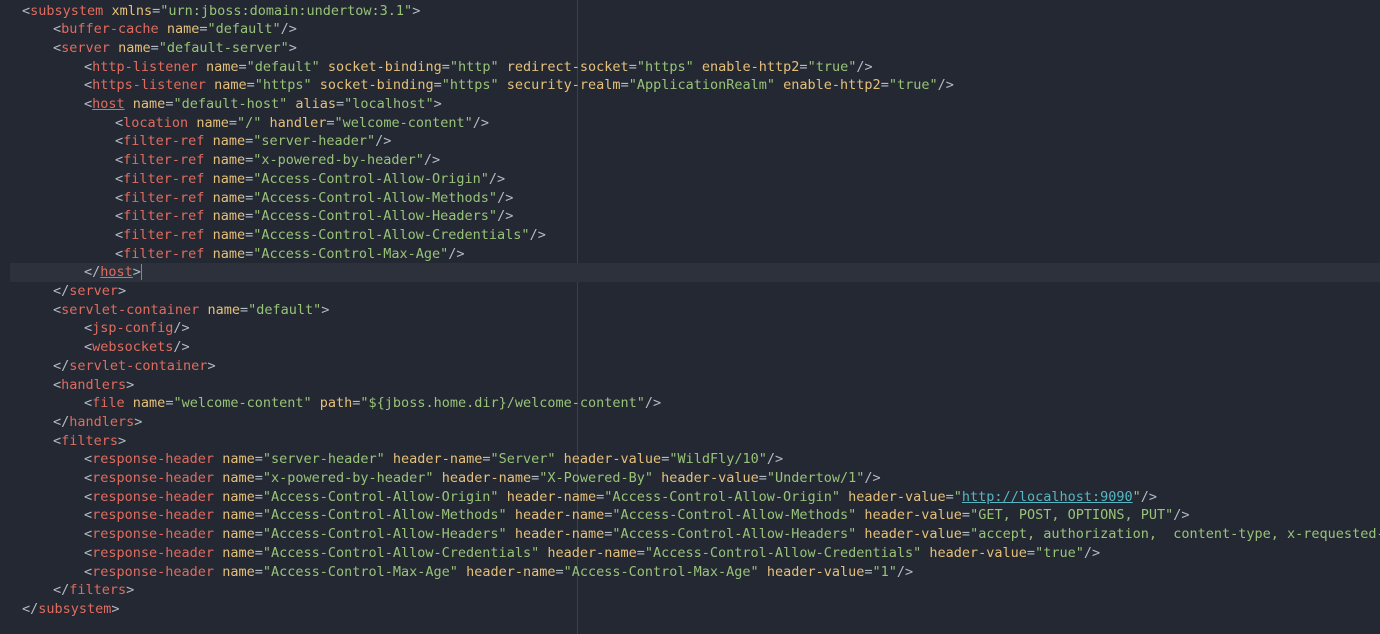  Describe the element at coordinates (351, 253) in the screenshot. I see `xml-attribute-value: "Access-Control-Max-Age"` at that location.